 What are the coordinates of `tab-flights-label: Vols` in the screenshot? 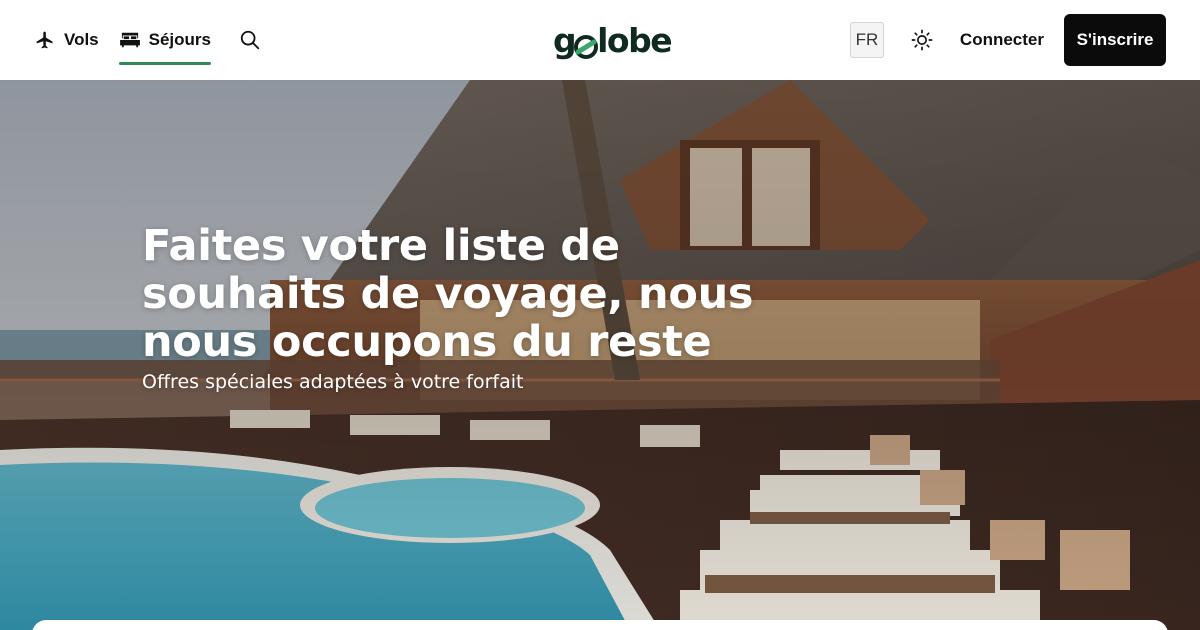 It's located at (81, 39).